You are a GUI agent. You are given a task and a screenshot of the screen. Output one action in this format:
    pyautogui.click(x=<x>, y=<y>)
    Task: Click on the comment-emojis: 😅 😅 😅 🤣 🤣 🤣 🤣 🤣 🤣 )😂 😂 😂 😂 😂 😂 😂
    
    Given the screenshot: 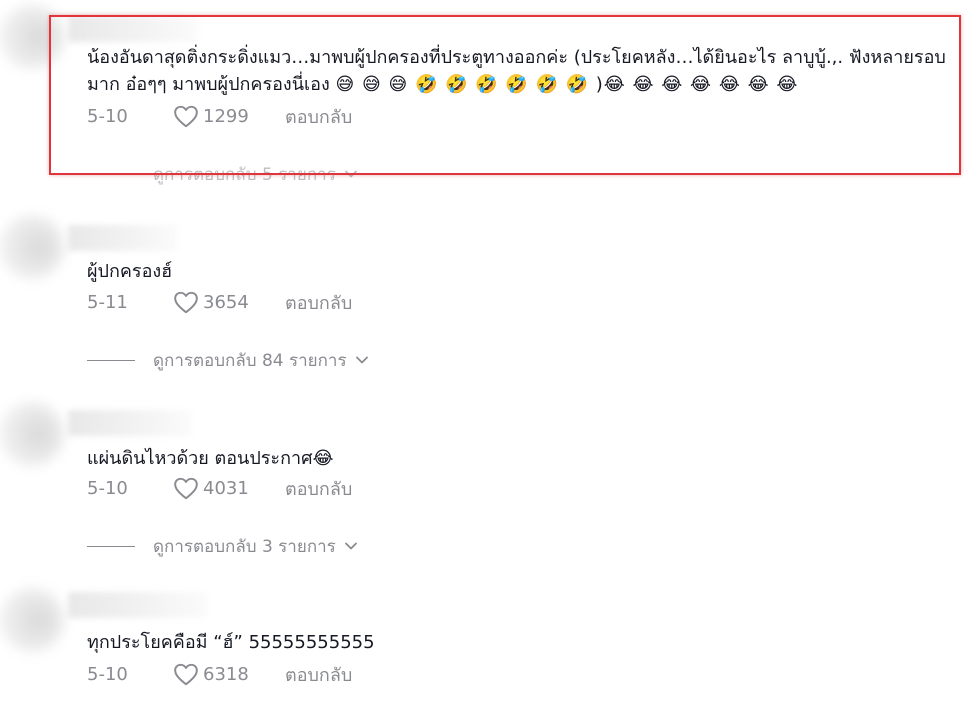 What is the action you would take?
    pyautogui.click(x=567, y=84)
    